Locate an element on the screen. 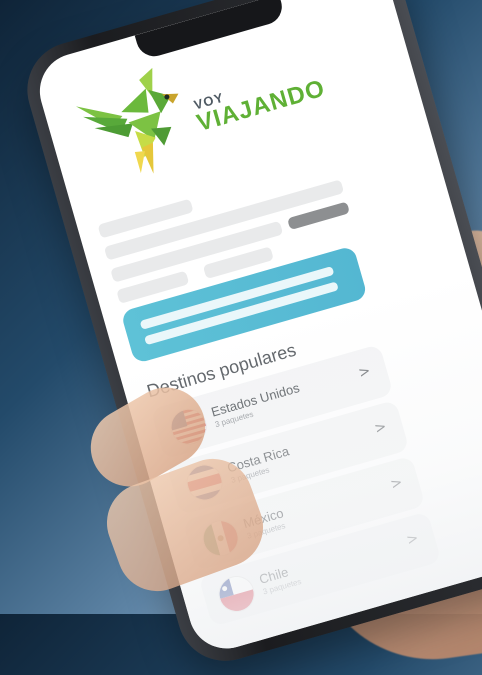 The height and width of the screenshot is (675, 482). logo-name-text: VIAJANDO is located at coordinates (261, 106).